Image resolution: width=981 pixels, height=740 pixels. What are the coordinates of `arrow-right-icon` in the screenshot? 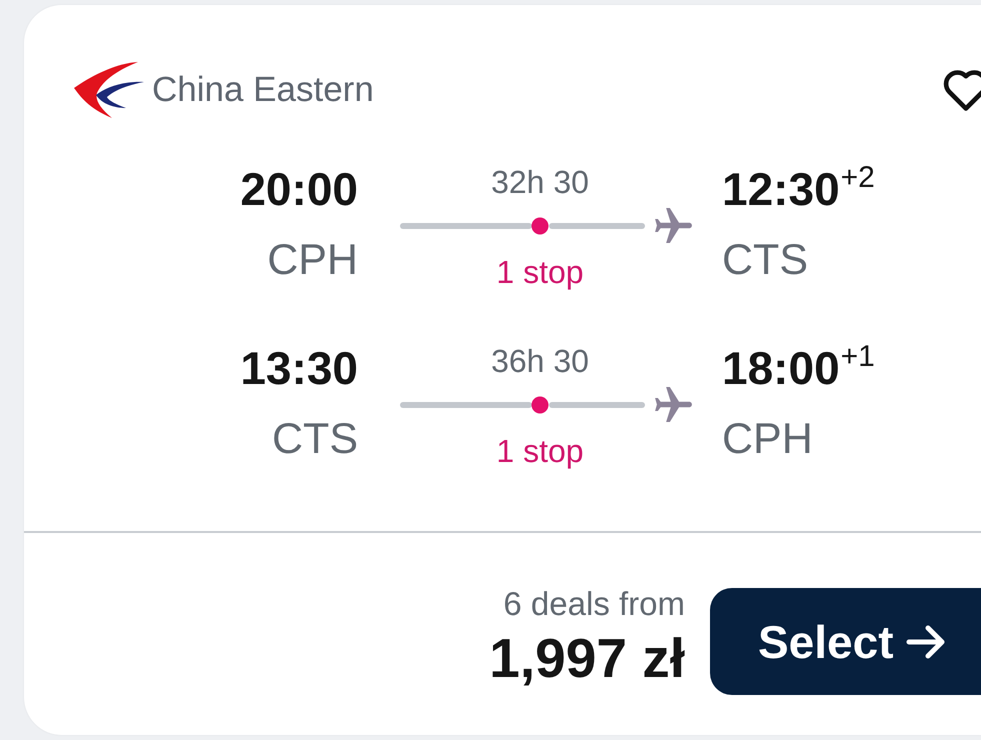 It's located at (926, 641).